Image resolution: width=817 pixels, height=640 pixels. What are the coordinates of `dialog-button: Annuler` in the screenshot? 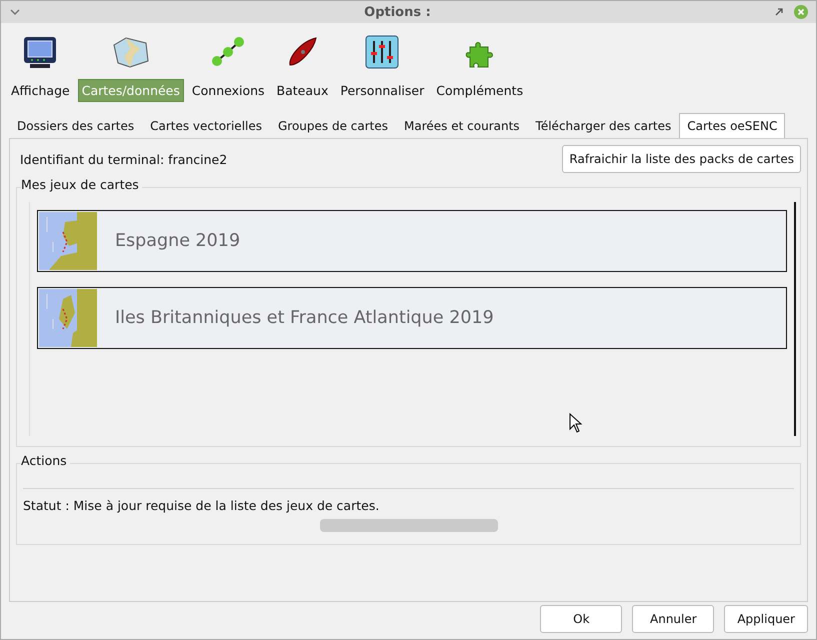 It's located at (673, 619).